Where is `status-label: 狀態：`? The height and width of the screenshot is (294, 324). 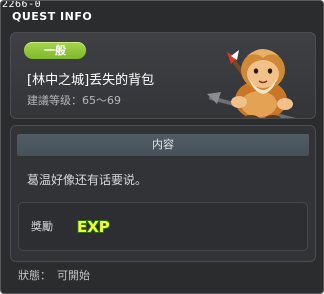 status-label: 狀態： is located at coordinates (34, 275).